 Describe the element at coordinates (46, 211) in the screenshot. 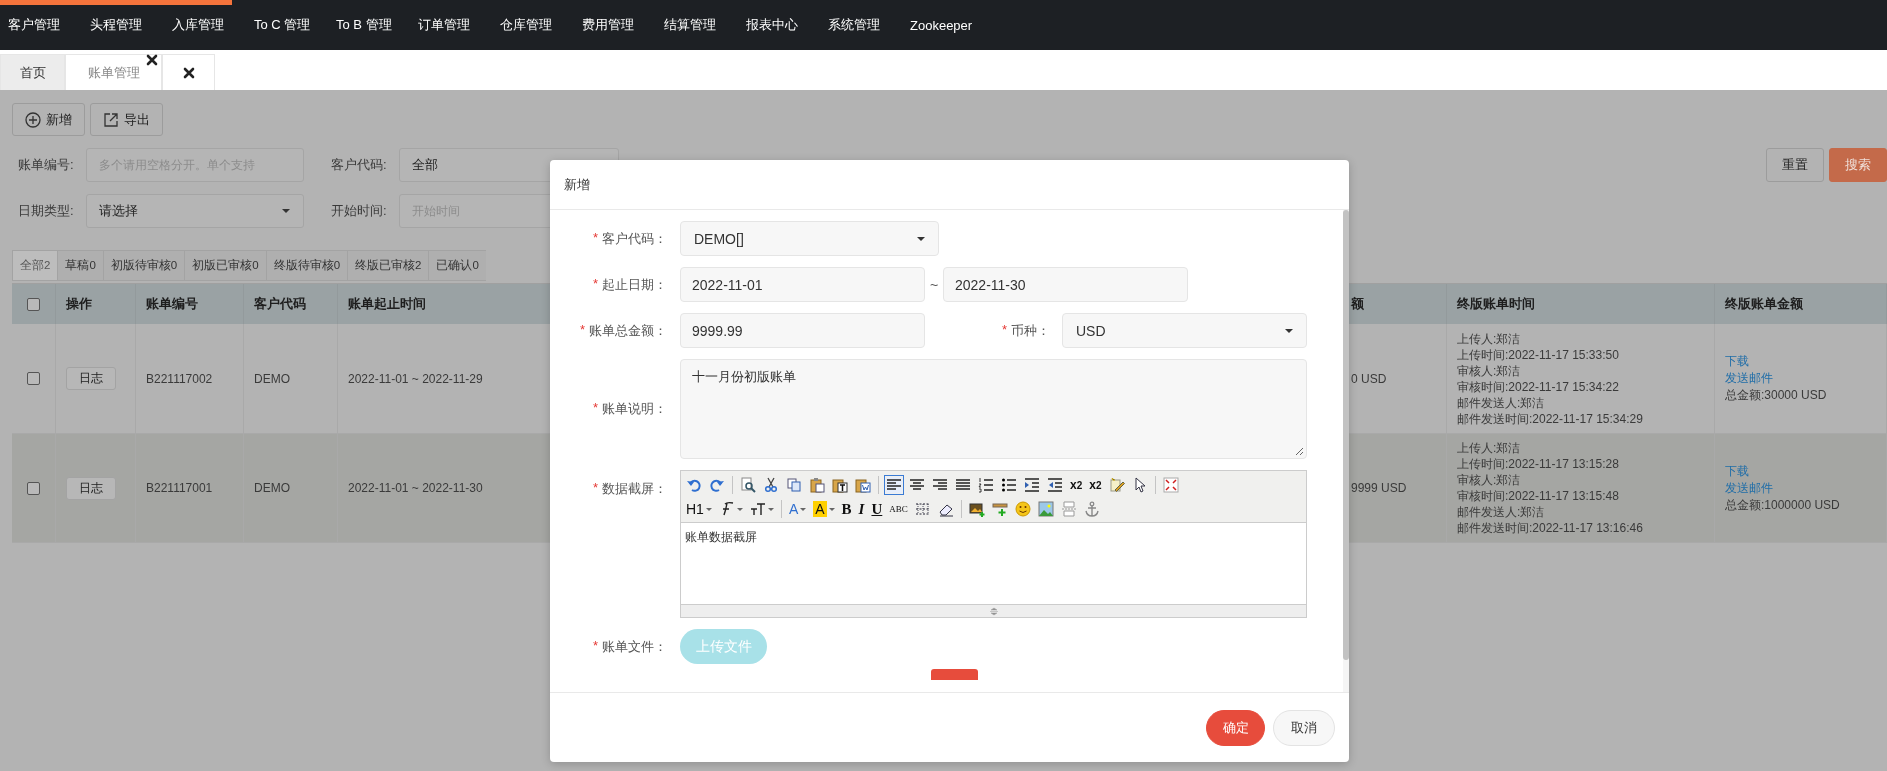

I see `filter-label: 日期类型:` at that location.